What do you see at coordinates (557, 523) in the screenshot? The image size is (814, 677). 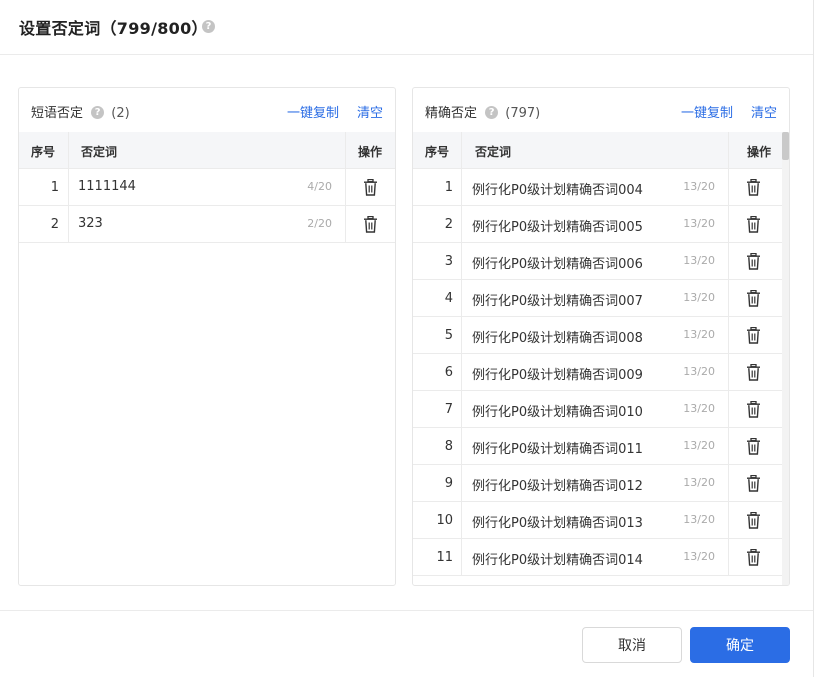 I see `negative-word: 例行化P0级计划精确否词013` at bounding box center [557, 523].